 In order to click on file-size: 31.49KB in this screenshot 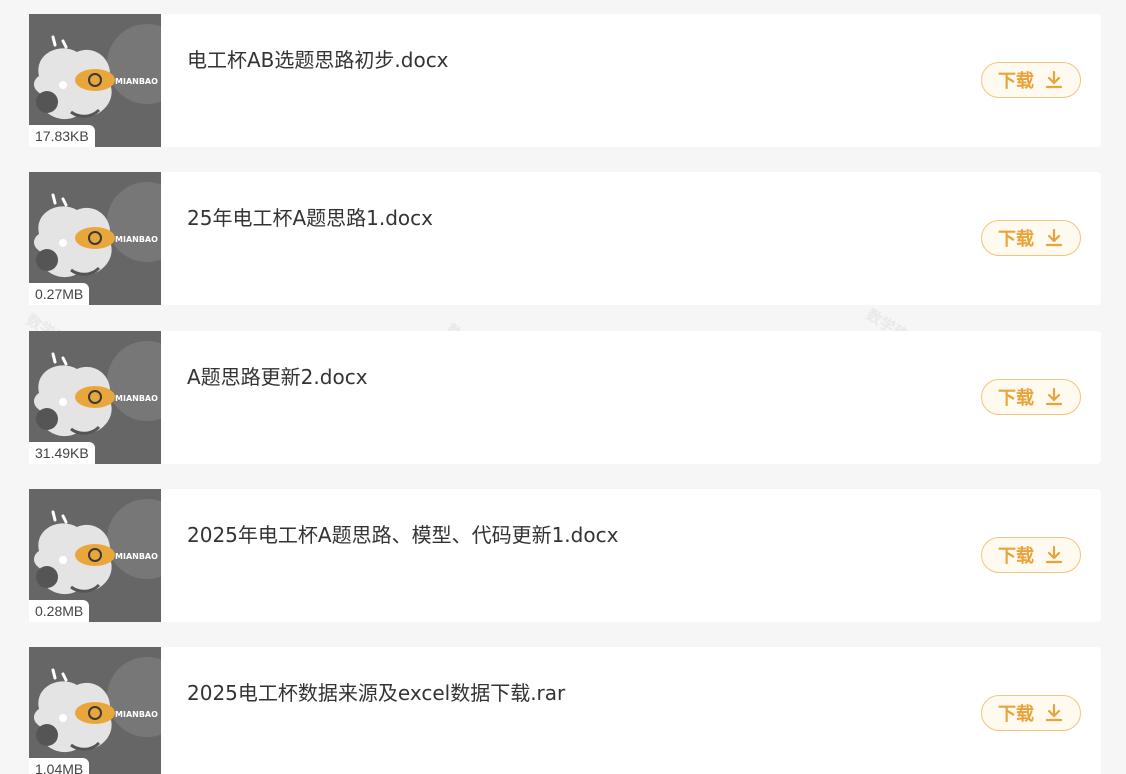, I will do `click(62, 453)`.